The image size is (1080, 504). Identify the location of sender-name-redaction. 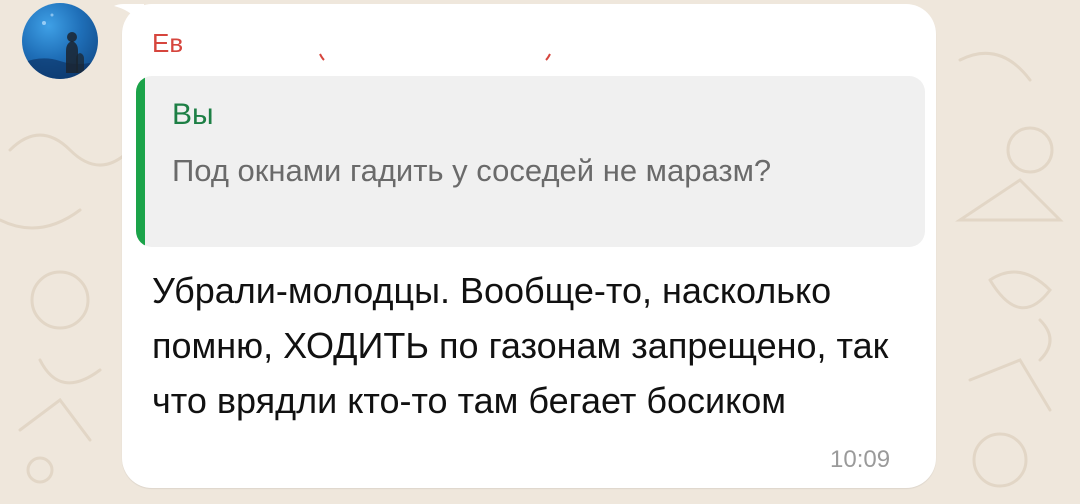
(435, 57).